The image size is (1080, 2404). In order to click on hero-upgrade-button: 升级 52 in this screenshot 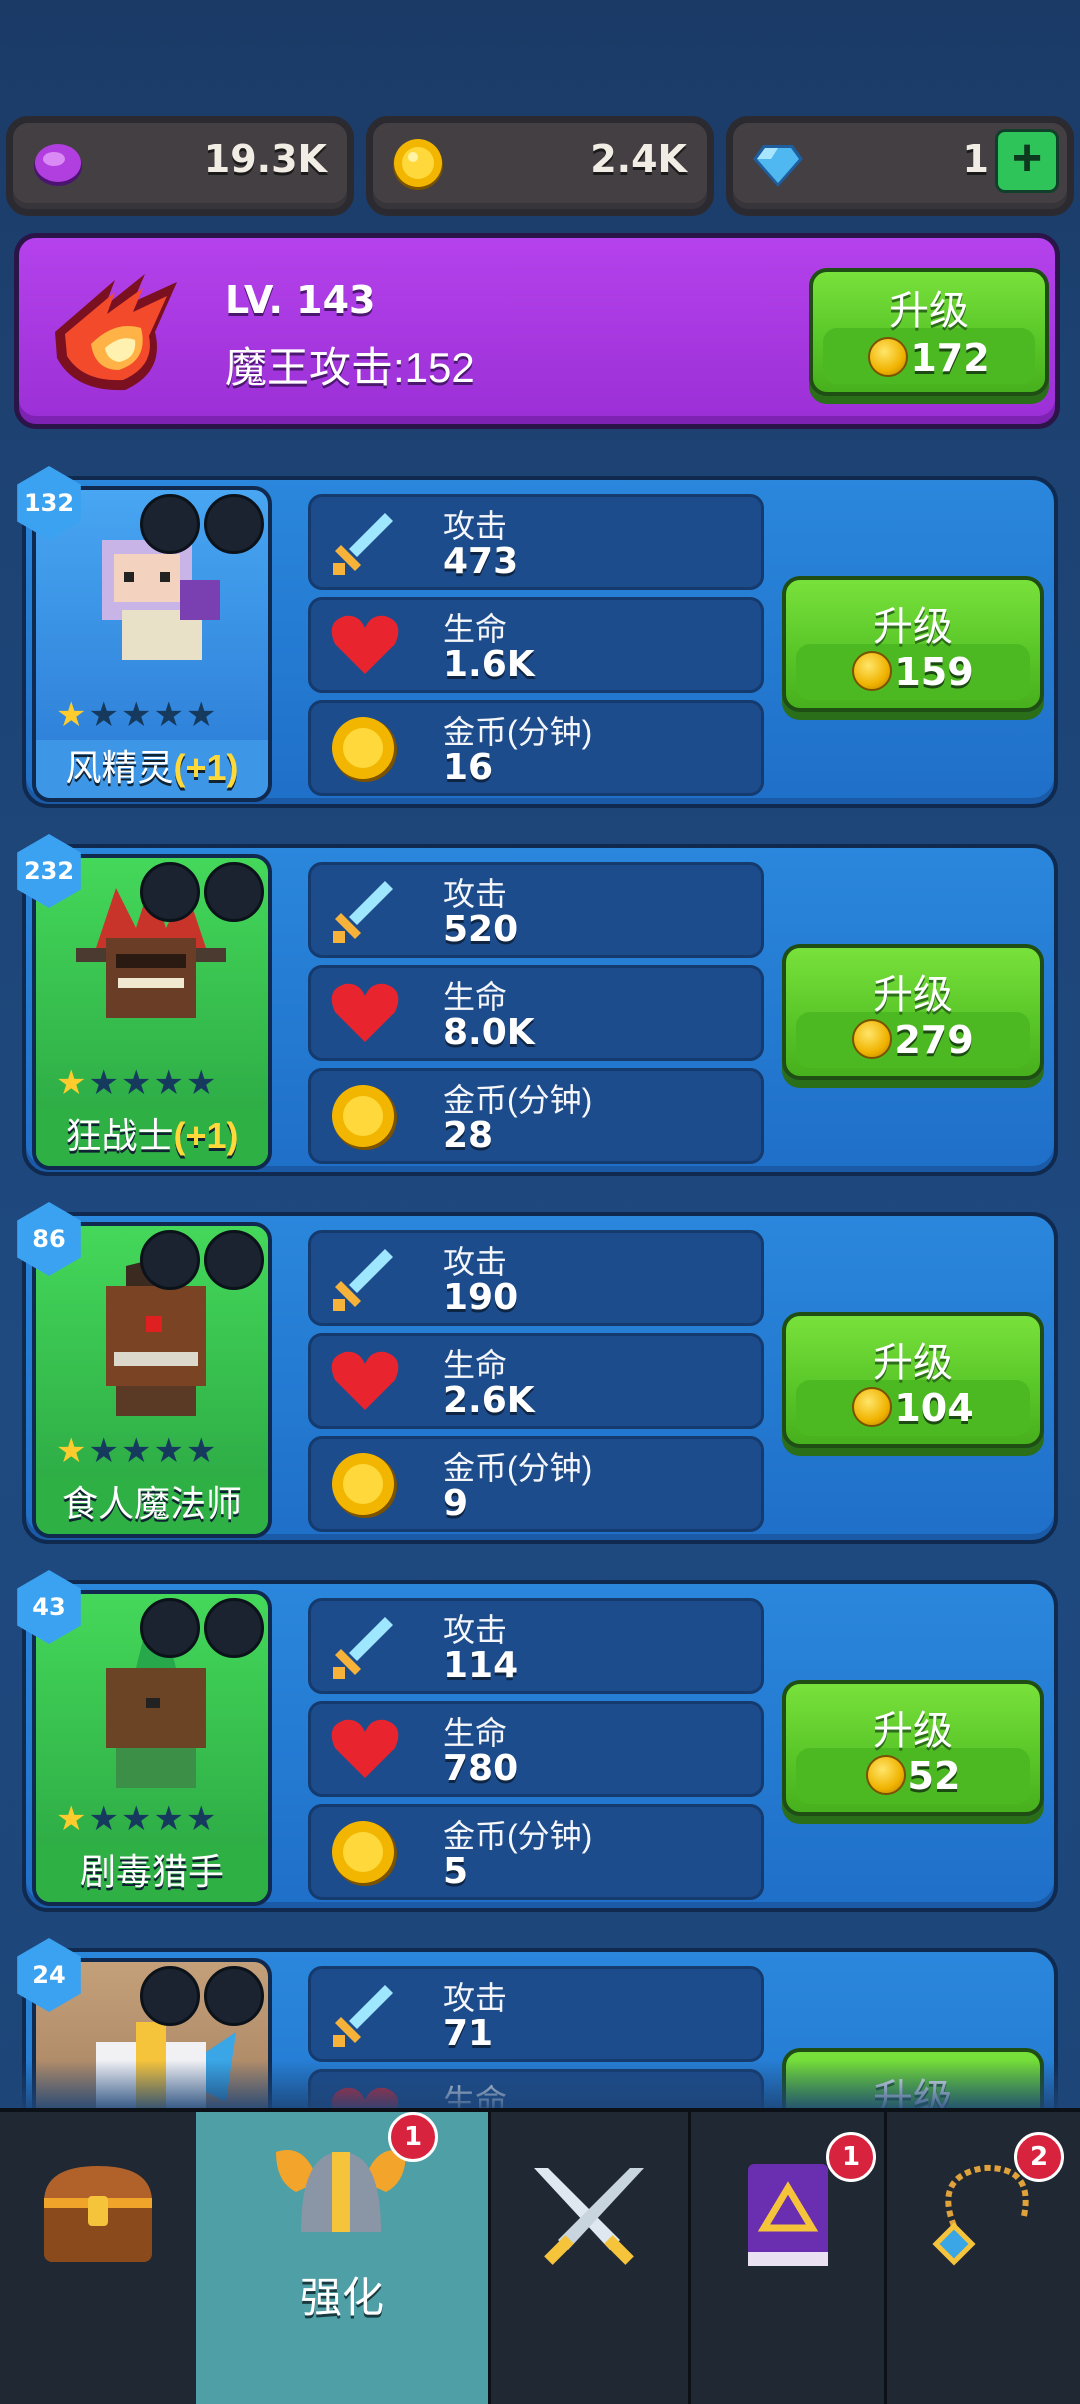, I will do `click(913, 1748)`.